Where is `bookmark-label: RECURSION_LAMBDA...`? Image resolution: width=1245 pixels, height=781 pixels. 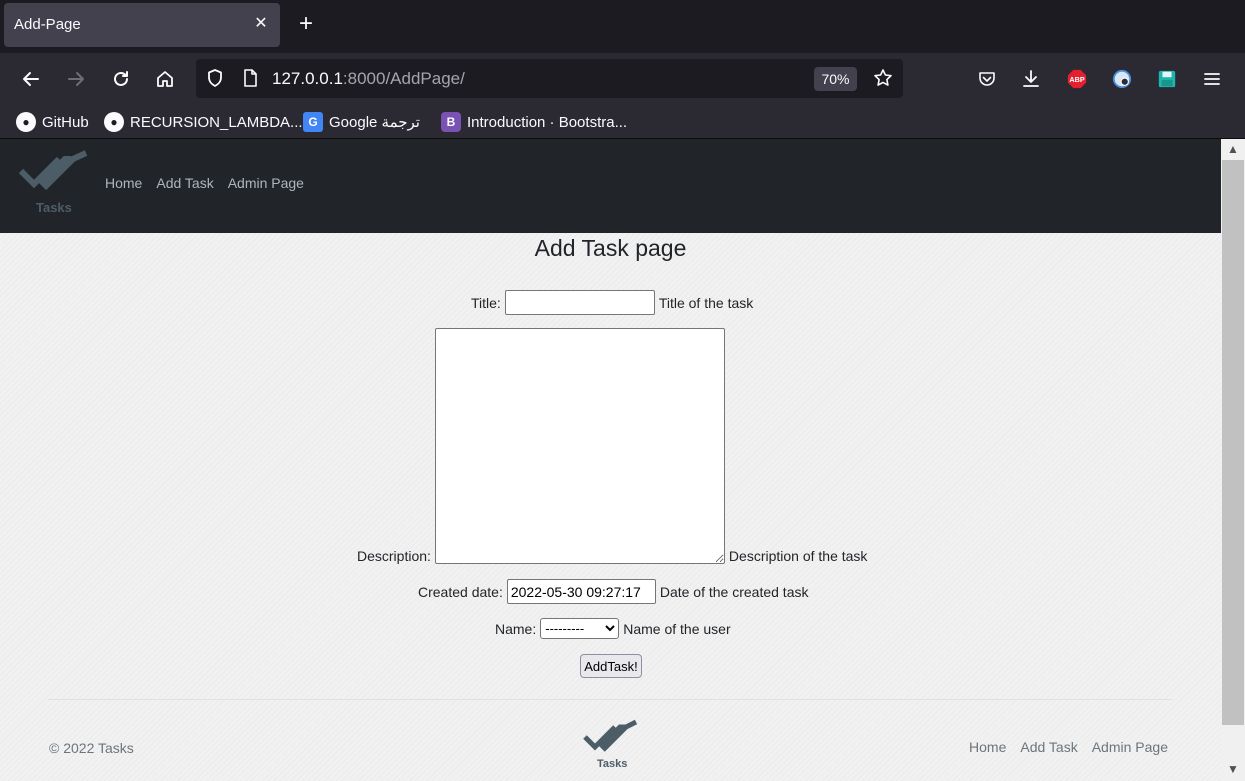
bookmark-label: RECURSION_LAMBDA... is located at coordinates (216, 122).